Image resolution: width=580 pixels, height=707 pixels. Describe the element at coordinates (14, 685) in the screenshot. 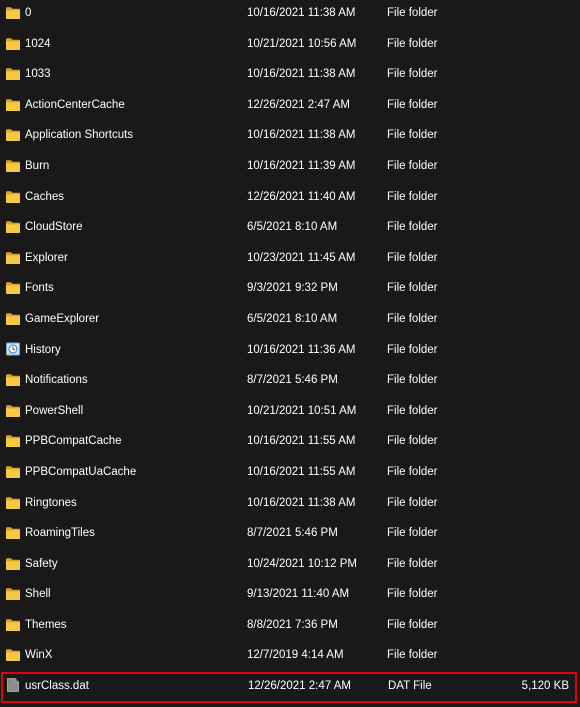

I see `file-icon` at that location.